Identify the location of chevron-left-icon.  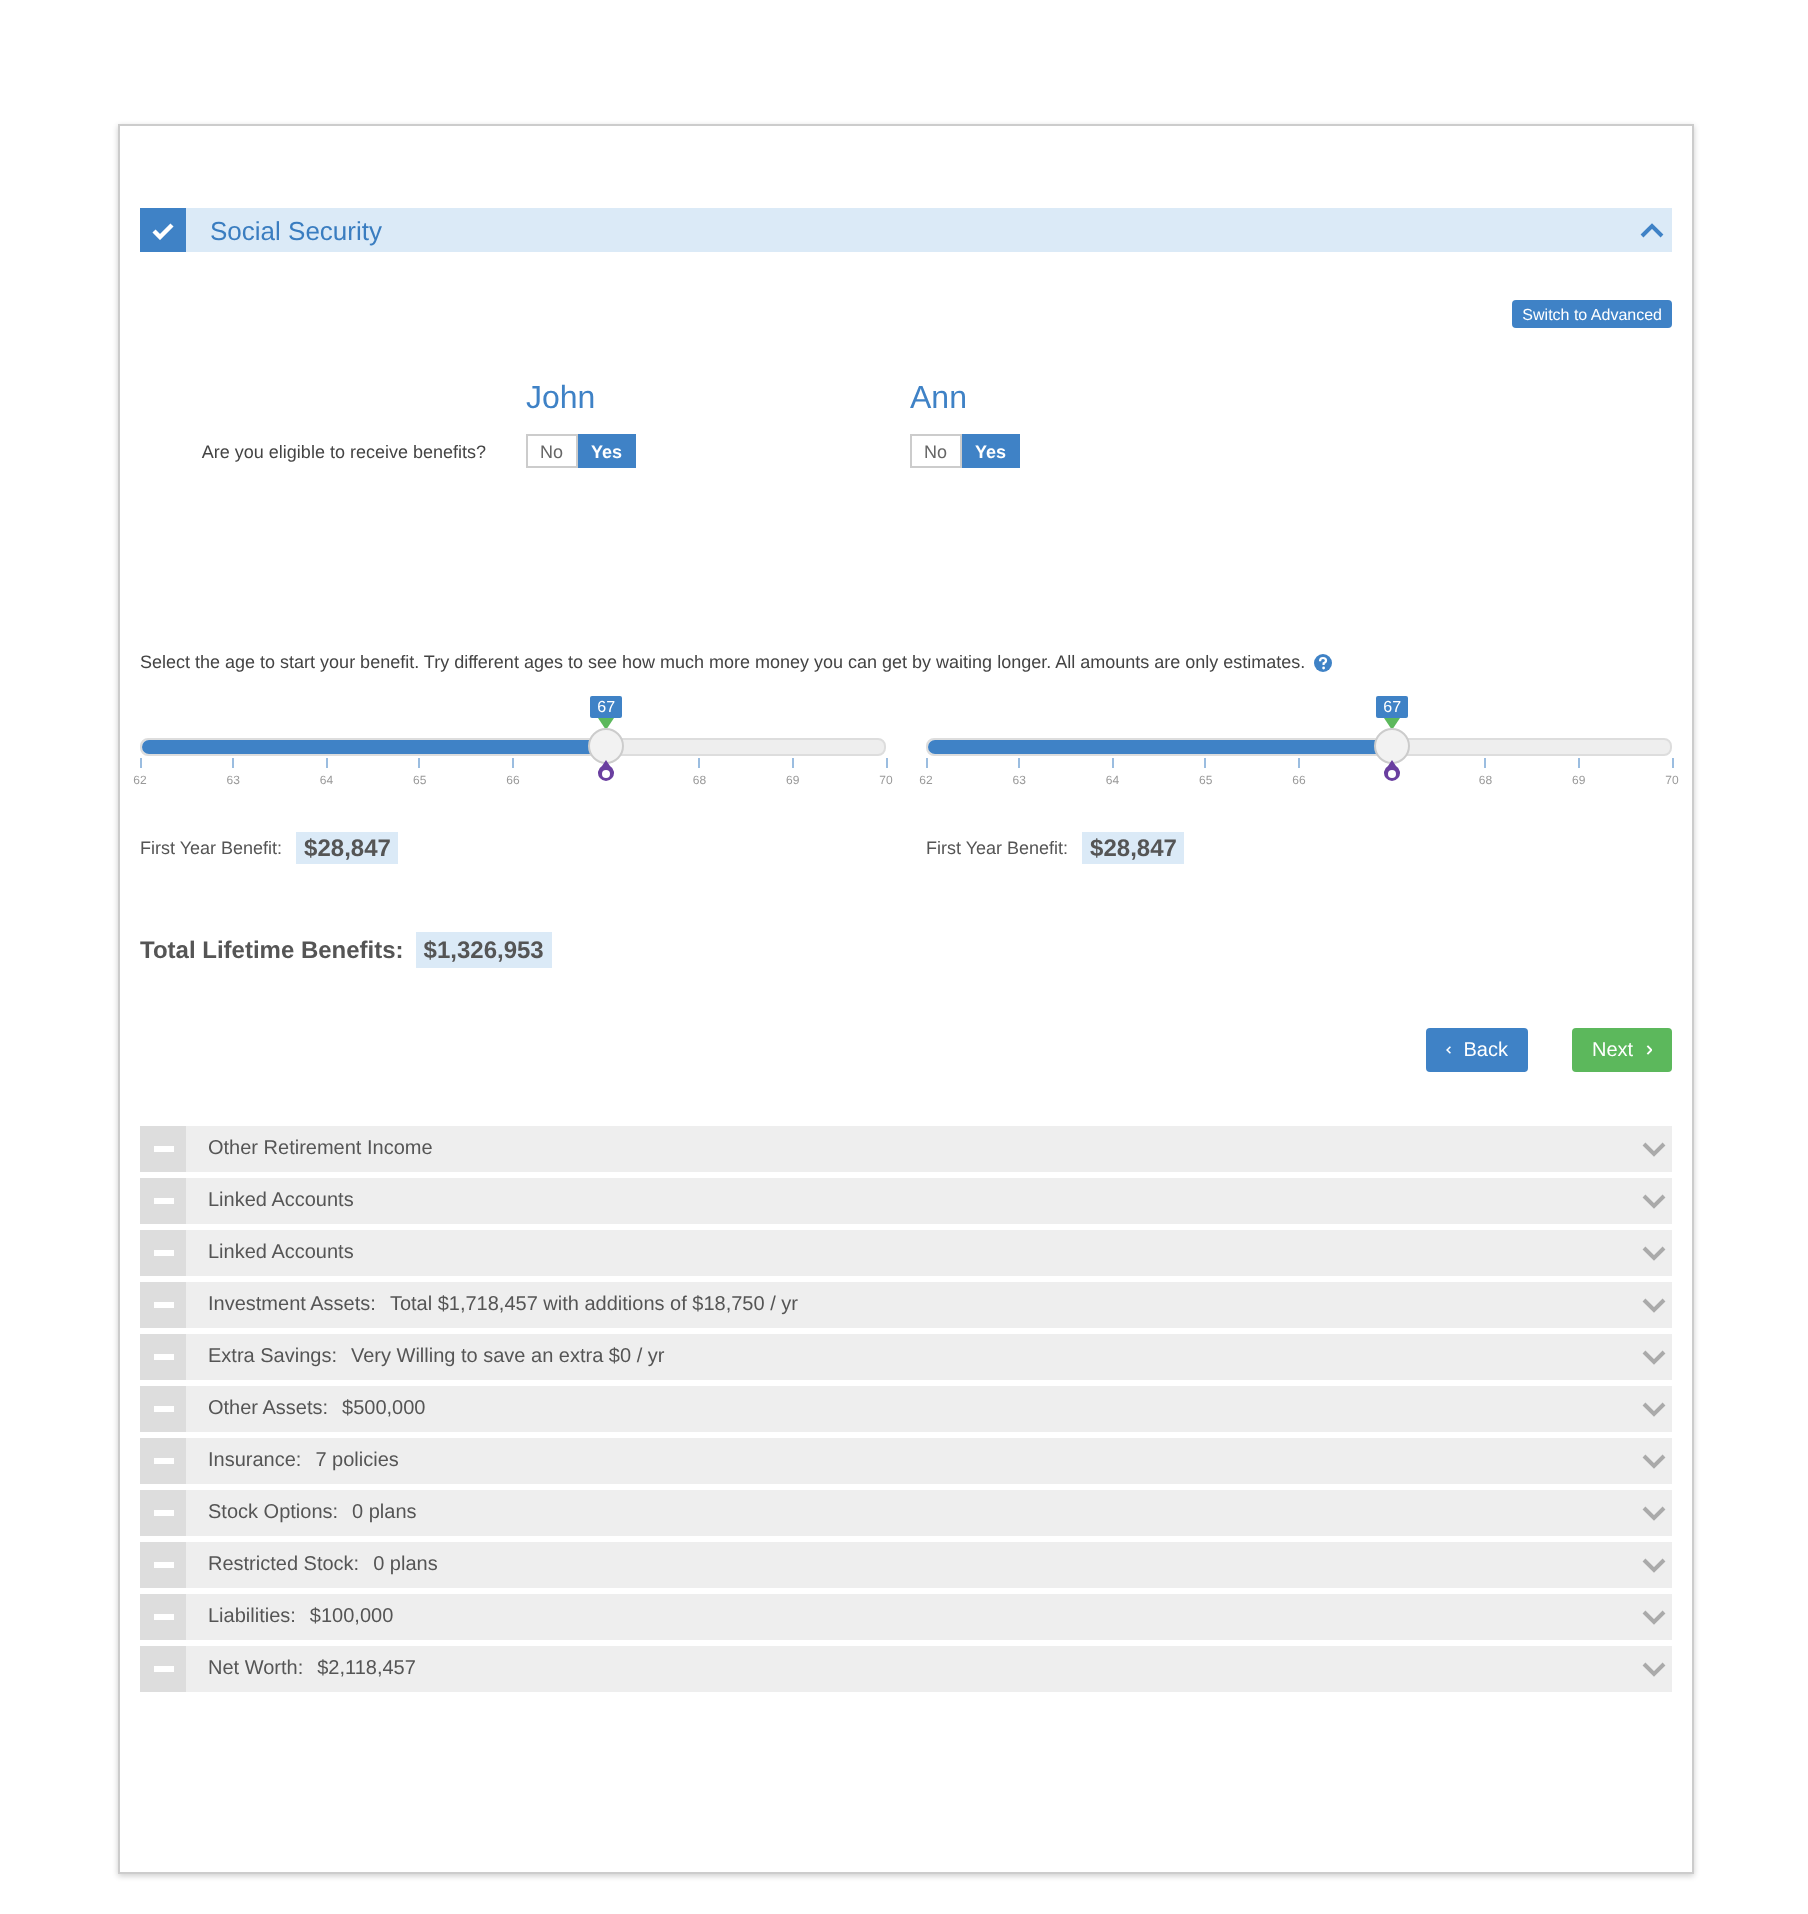
(1449, 1050).